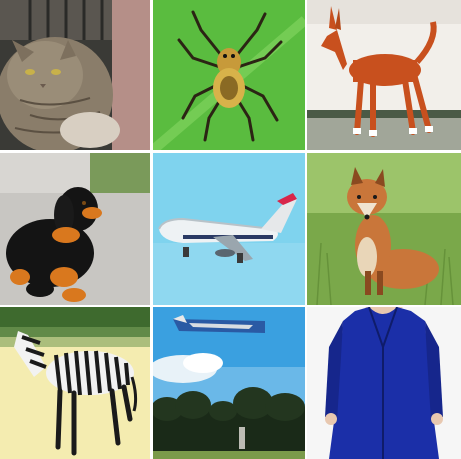 The width and height of the screenshot is (461, 459). What do you see at coordinates (75, 229) in the screenshot?
I see `puppy-image` at bounding box center [75, 229].